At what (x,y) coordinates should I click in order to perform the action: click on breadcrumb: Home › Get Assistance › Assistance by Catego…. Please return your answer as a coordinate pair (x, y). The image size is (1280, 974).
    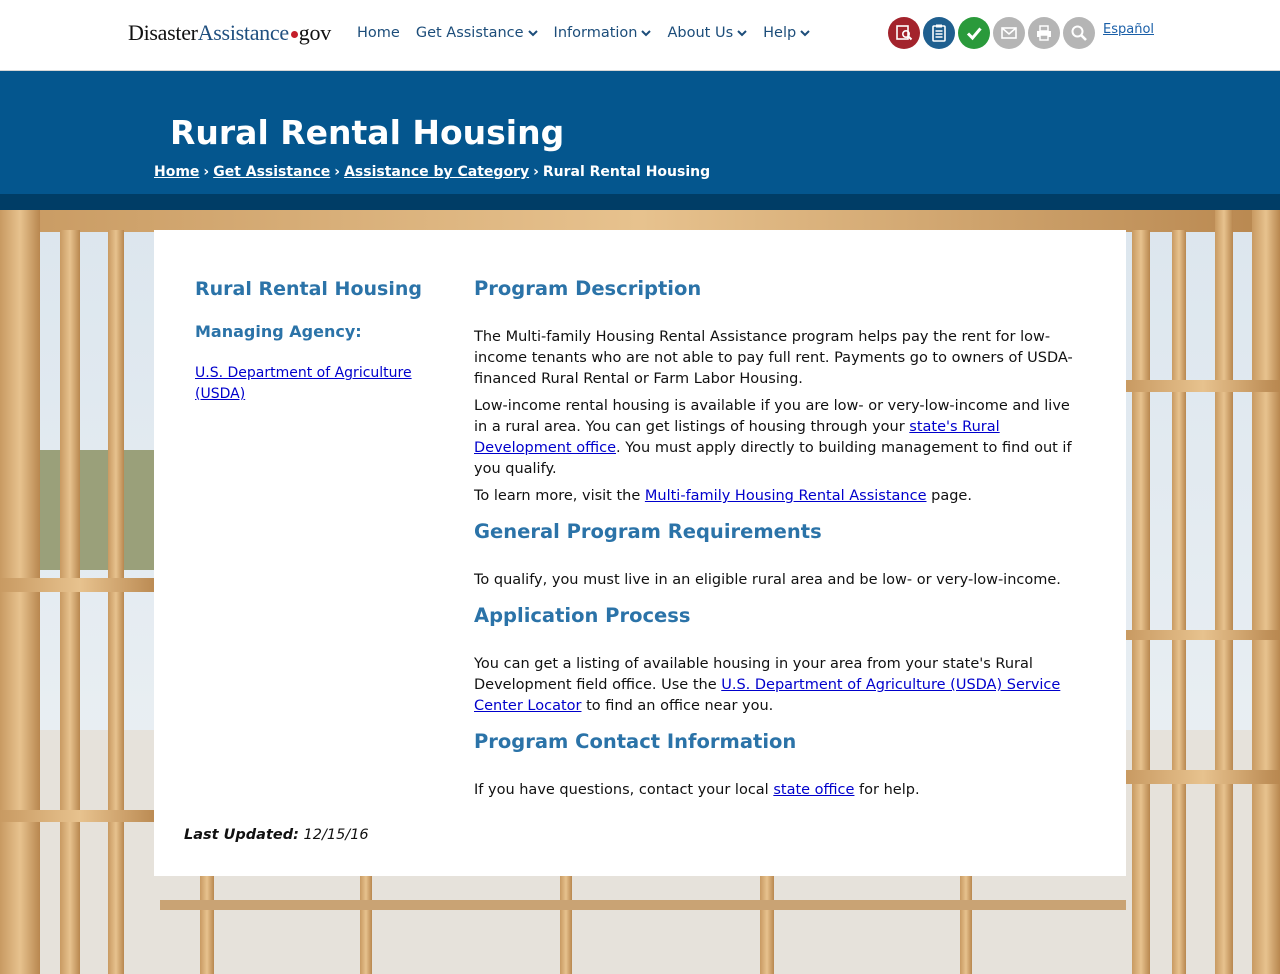
    Looking at the image, I should click on (432, 172).